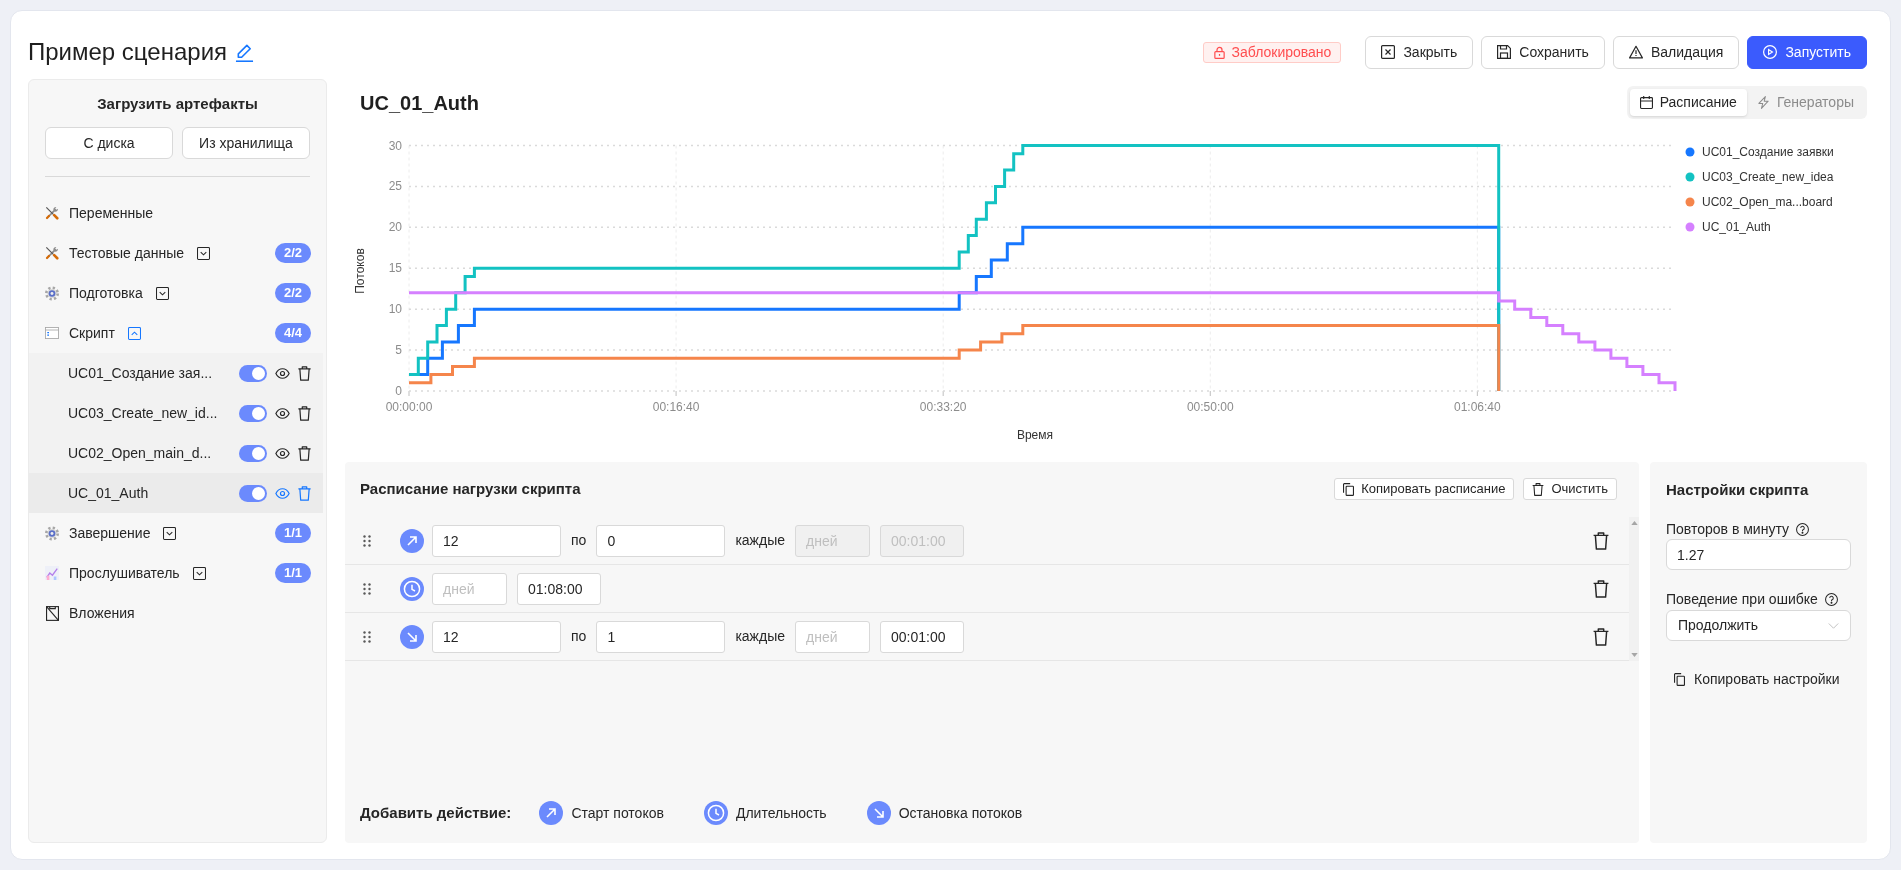  Describe the element at coordinates (1758, 554) in the screenshot. I see `repeats-per-minute-field: 1.27` at that location.